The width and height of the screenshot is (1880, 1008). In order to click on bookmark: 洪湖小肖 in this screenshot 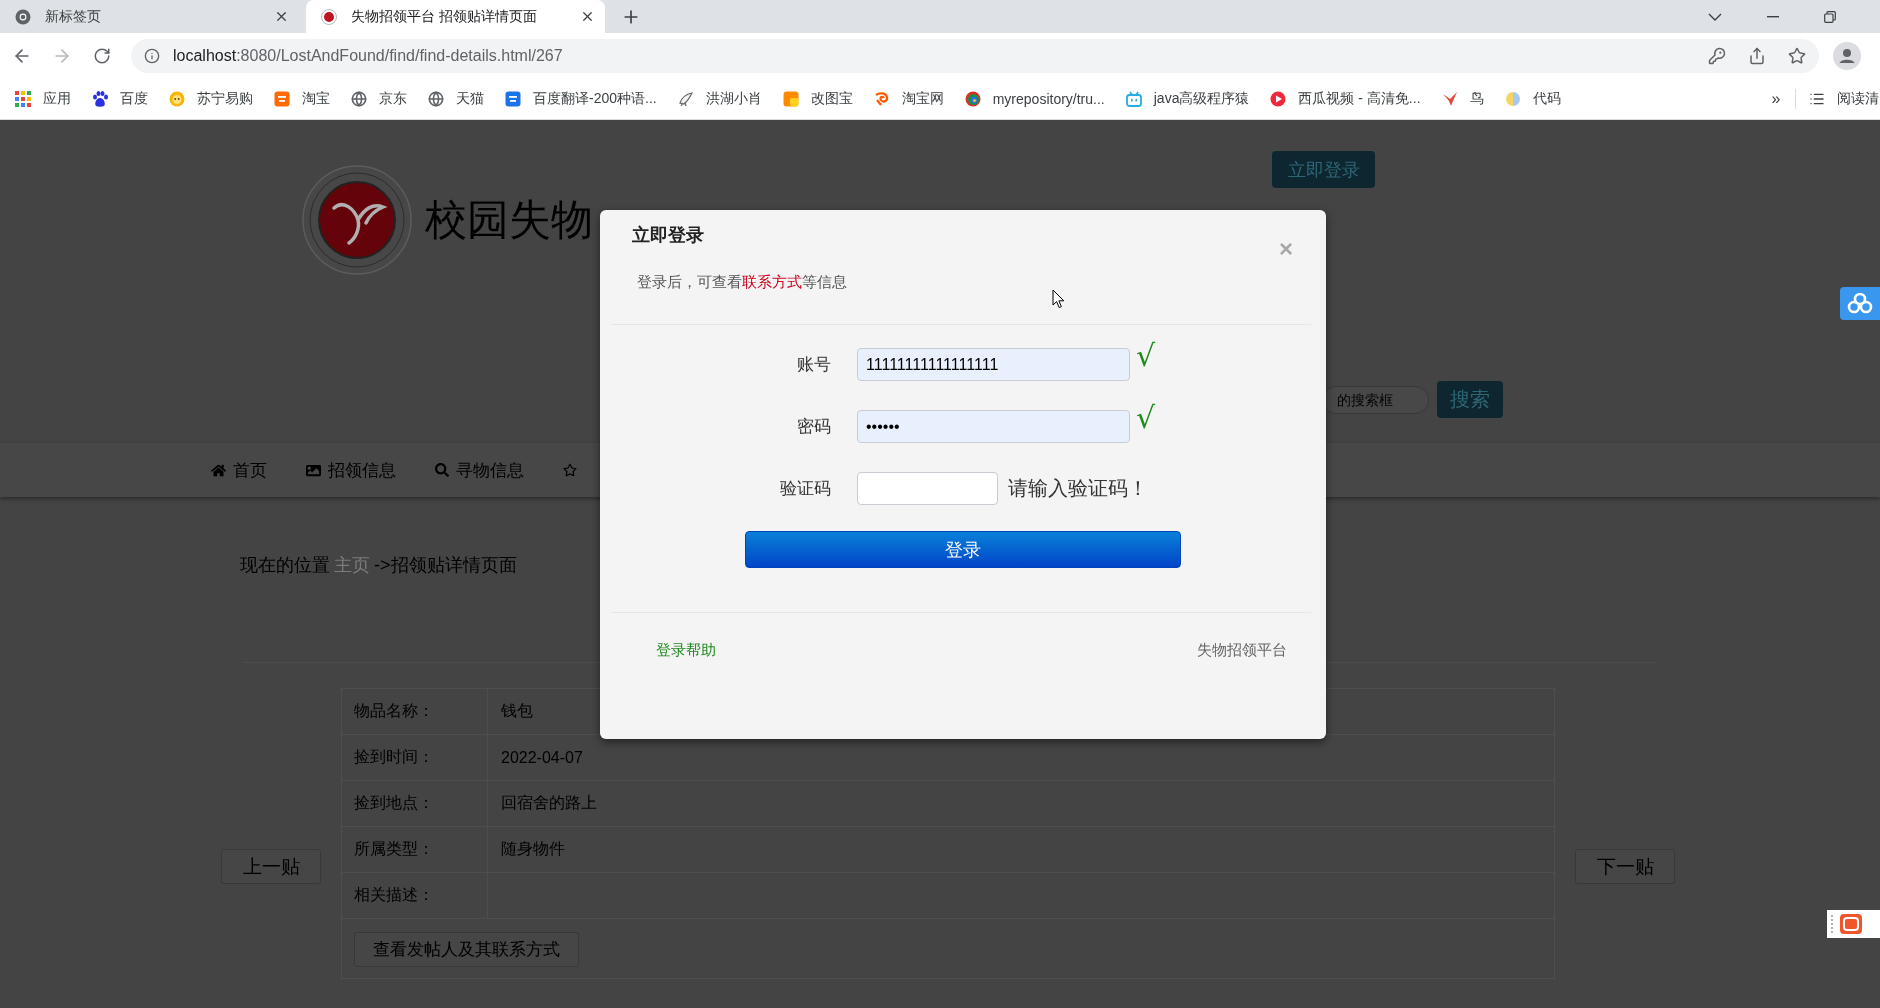, I will do `click(719, 98)`.